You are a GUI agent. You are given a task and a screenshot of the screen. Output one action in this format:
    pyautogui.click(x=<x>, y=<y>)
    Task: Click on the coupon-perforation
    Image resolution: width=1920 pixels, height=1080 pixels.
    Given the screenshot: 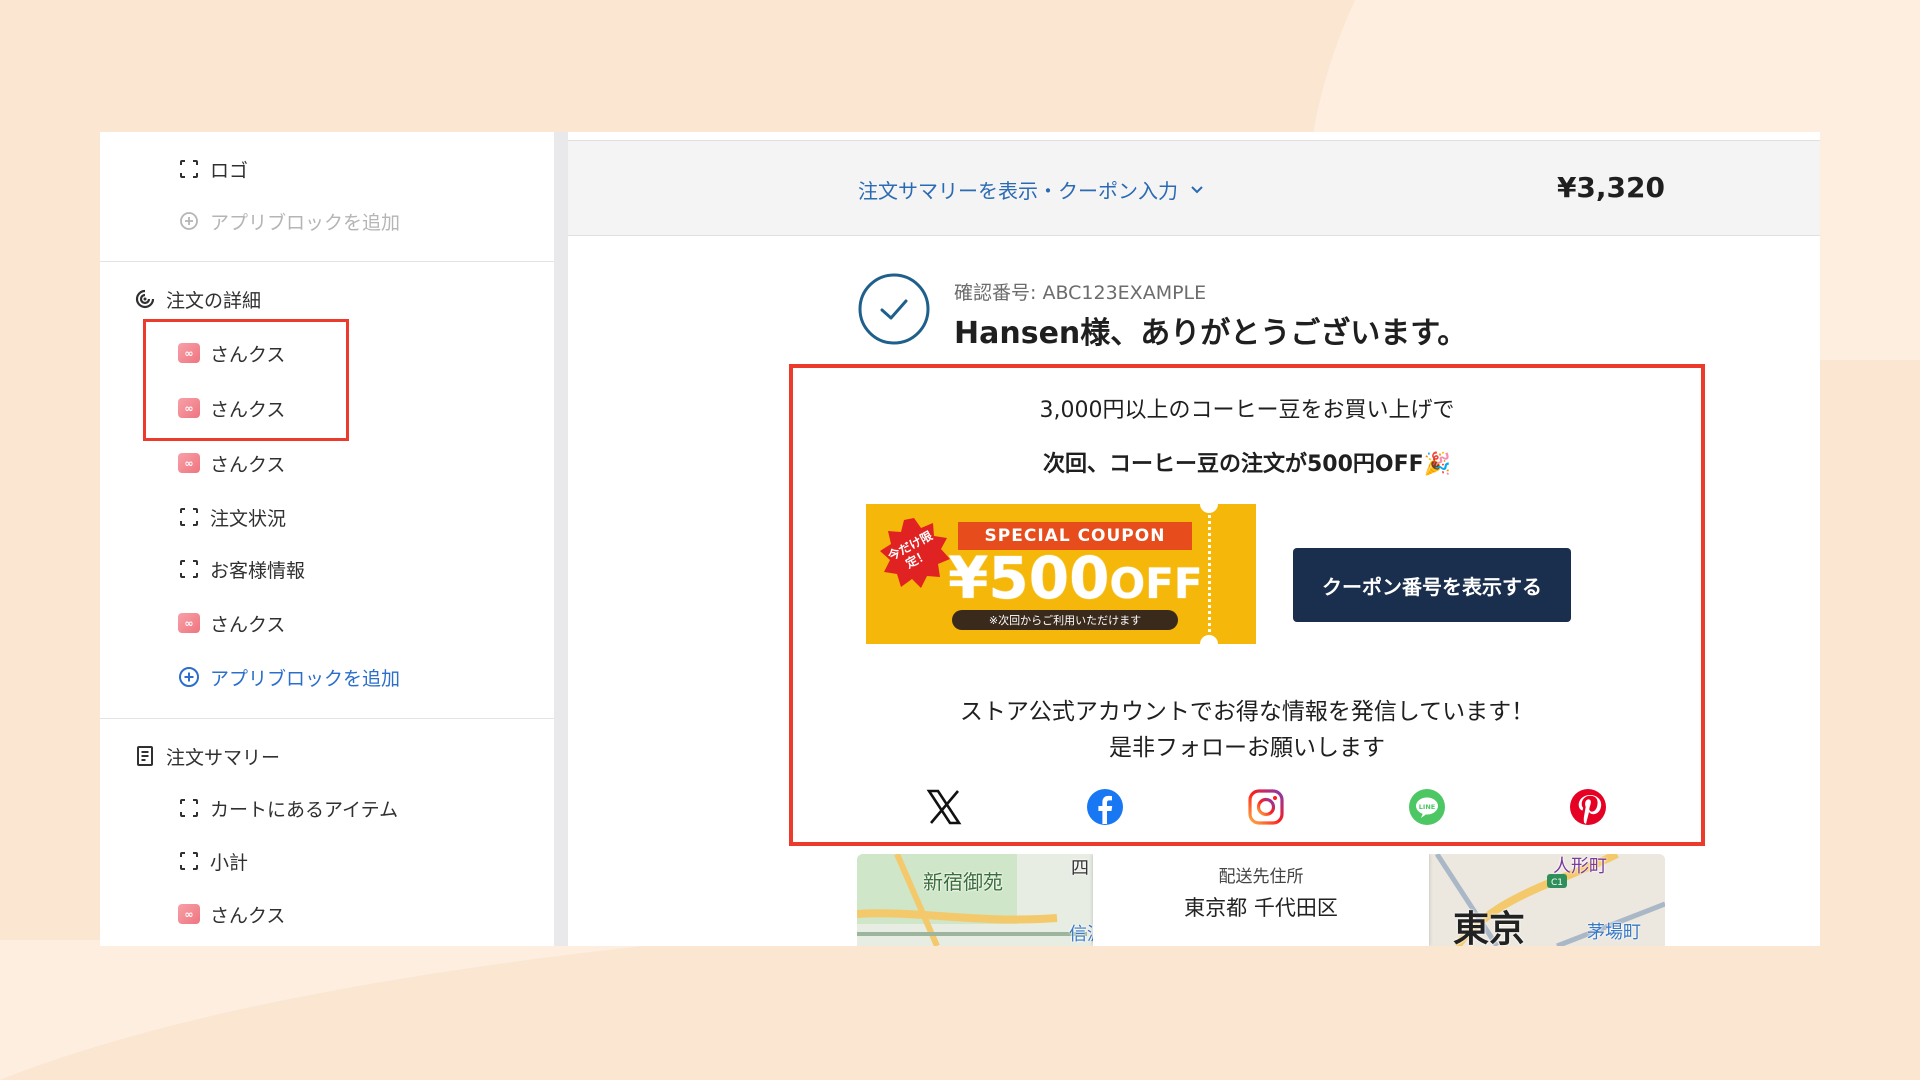 What is the action you would take?
    pyautogui.click(x=1209, y=574)
    